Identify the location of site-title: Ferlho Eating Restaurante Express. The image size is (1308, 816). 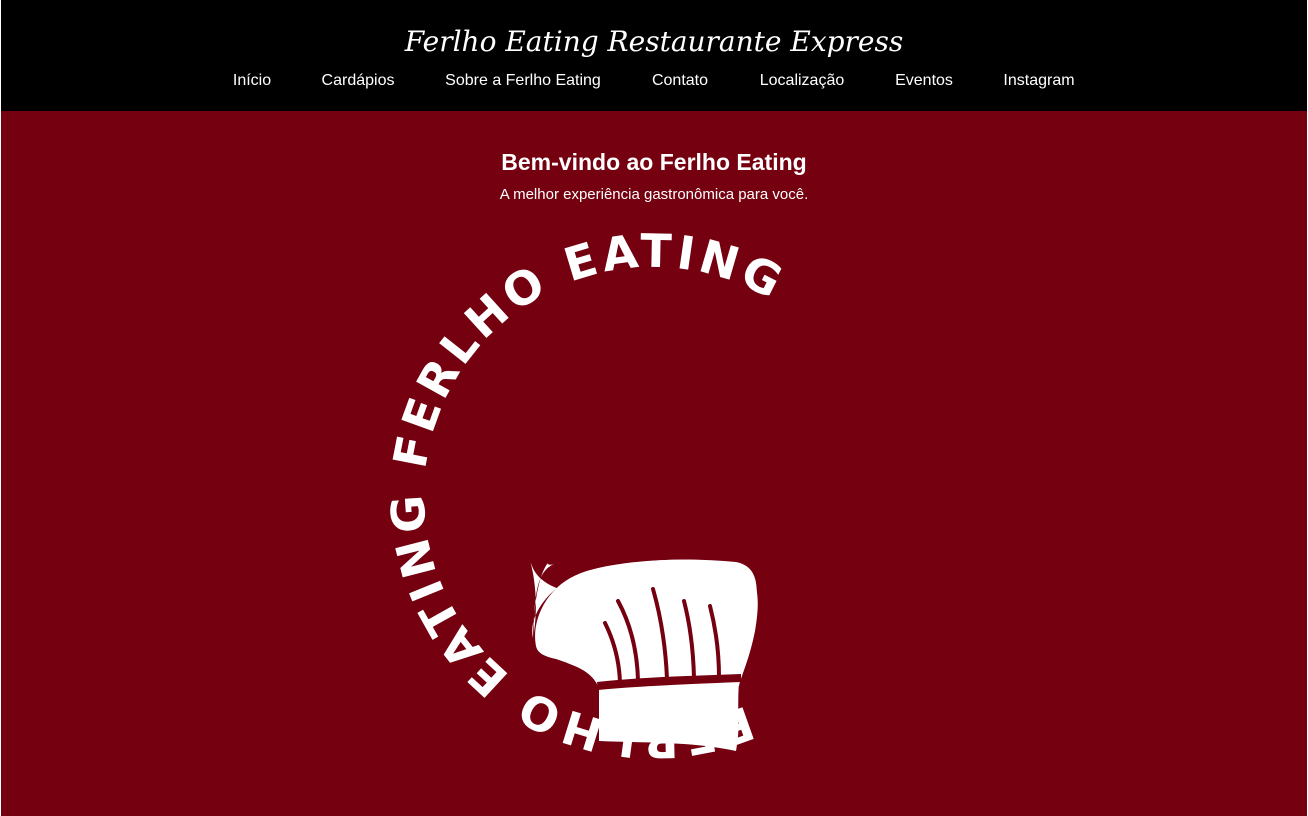
(654, 41).